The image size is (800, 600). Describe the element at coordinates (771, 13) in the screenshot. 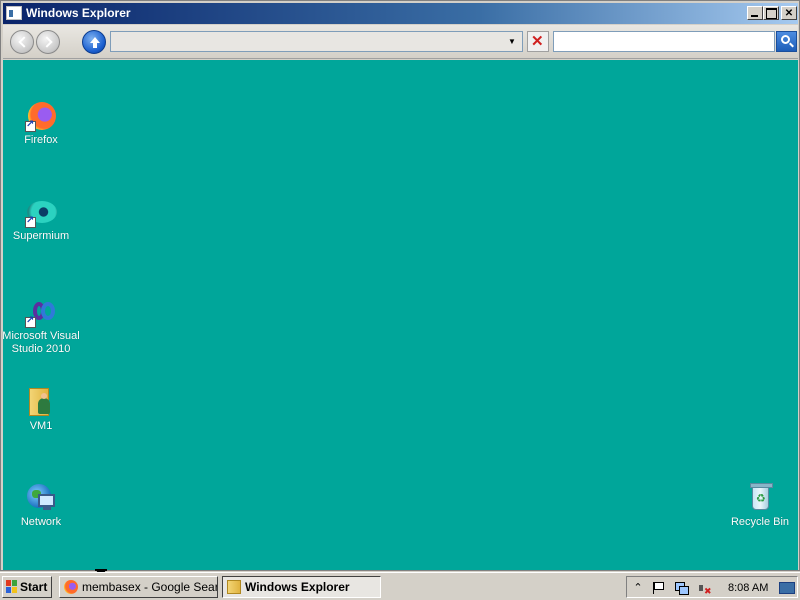

I see `maximize-button` at that location.